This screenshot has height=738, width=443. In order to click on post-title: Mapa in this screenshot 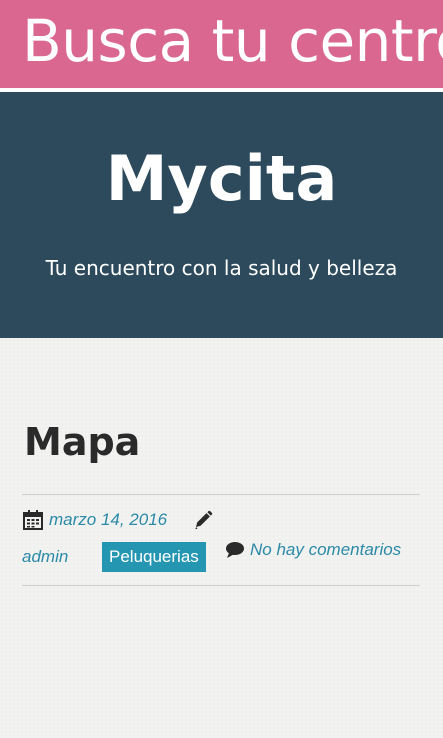, I will do `click(82, 442)`.